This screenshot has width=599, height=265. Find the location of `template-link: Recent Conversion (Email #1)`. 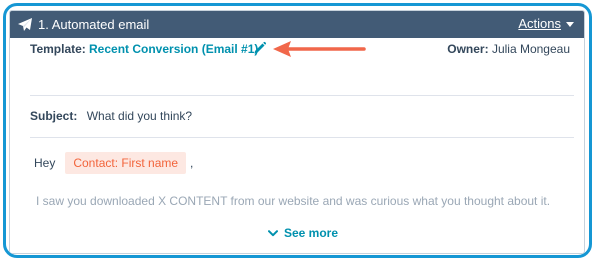

template-link: Recent Conversion (Email #1) is located at coordinates (173, 49).